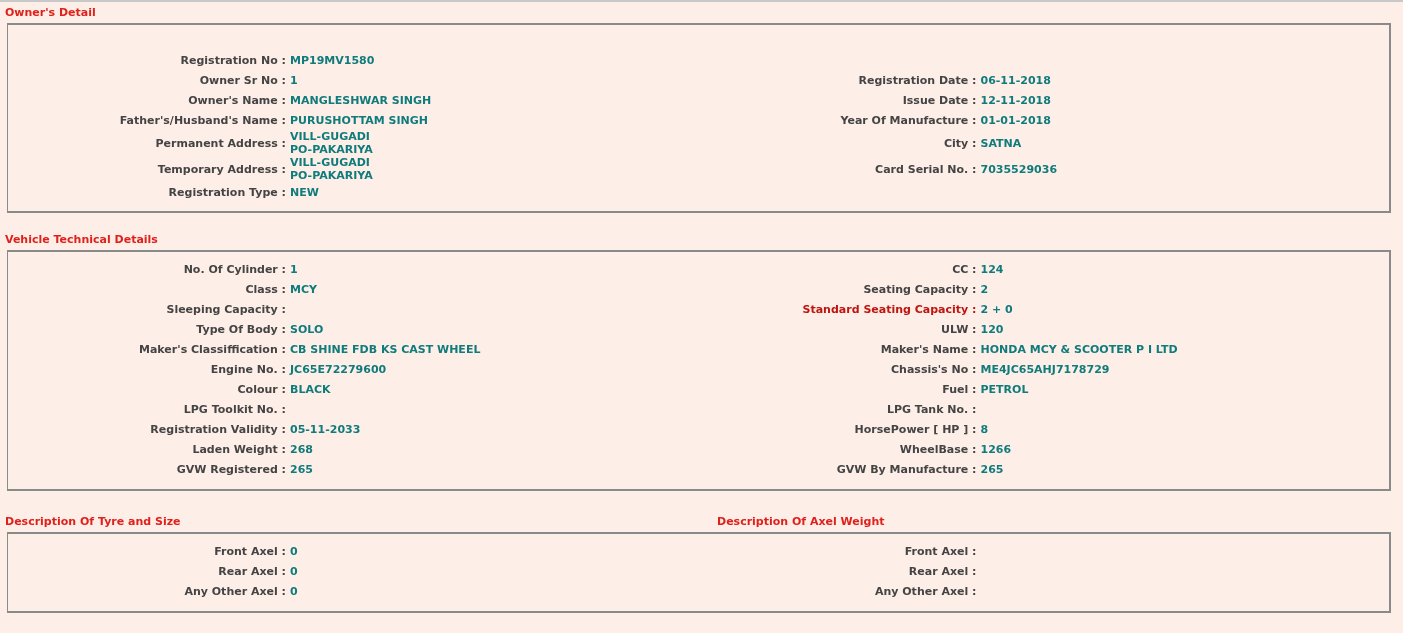  I want to click on field-label: GVW By Manufacture :, so click(906, 469).